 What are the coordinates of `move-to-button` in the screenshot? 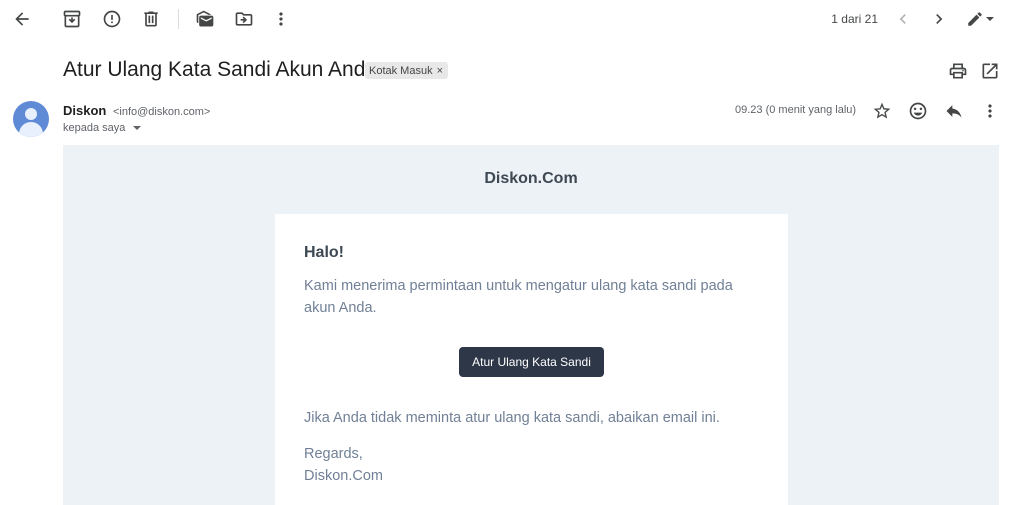 It's located at (244, 19).